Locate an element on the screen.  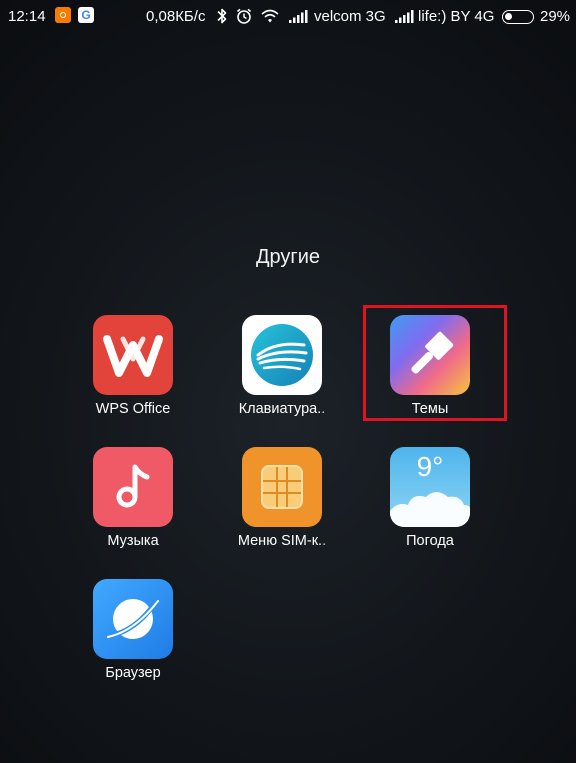
weather-icon: 9° is located at coordinates (430, 487).